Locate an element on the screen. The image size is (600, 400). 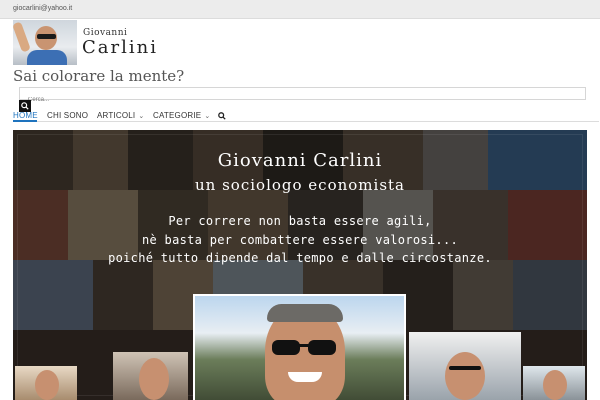
portrait-hair is located at coordinates (305, 313).